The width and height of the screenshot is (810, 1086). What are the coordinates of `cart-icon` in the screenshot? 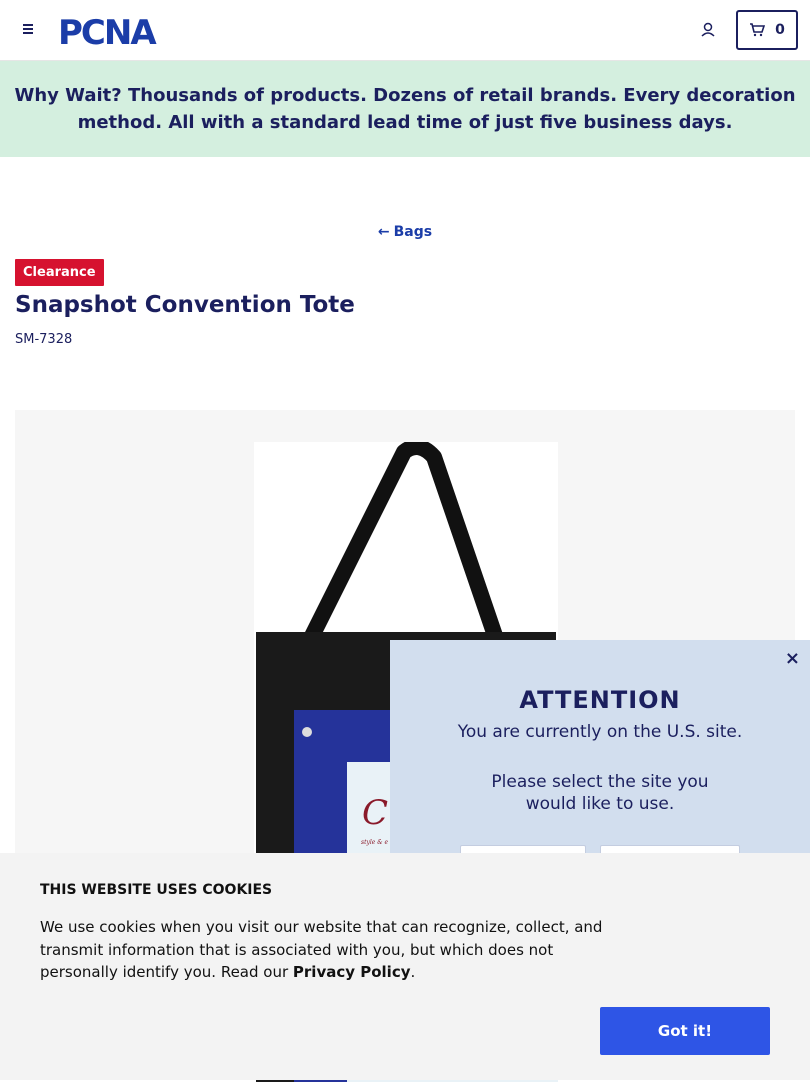 It's located at (758, 30).